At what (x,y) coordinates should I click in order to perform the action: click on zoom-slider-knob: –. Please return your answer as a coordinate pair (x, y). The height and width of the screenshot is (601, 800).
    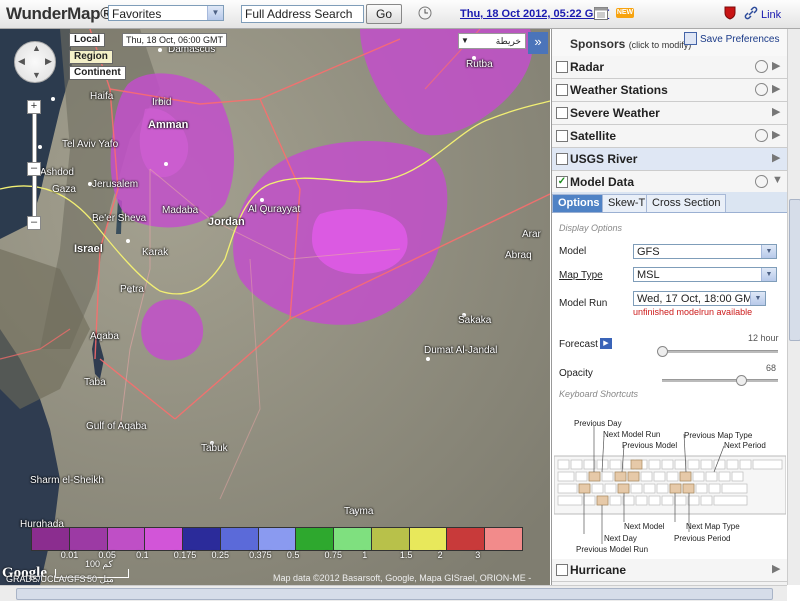
    Looking at the image, I should click on (34, 169).